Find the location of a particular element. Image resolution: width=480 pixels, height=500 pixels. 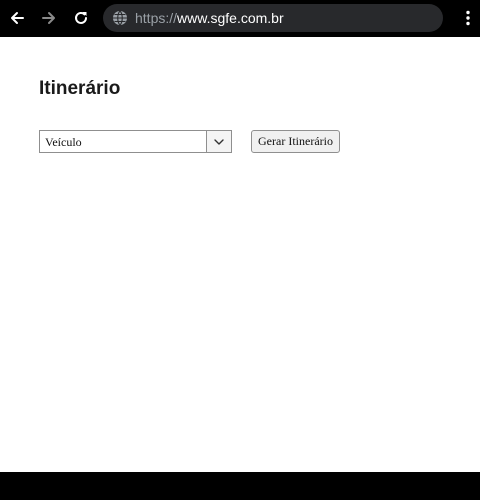

arrow-right-icon is located at coordinates (48, 18).